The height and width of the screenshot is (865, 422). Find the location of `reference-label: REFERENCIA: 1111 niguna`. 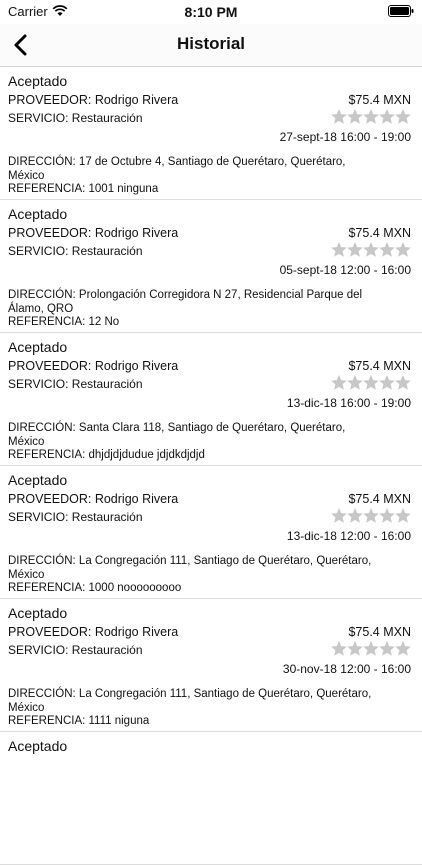

reference-label: REFERENCIA: 1111 niguna is located at coordinates (79, 721).